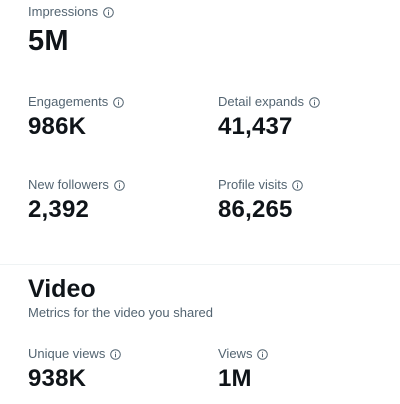 The height and width of the screenshot is (404, 400). Describe the element at coordinates (71, 30) in the screenshot. I see `metric-impressions: Impressions 5M` at that location.